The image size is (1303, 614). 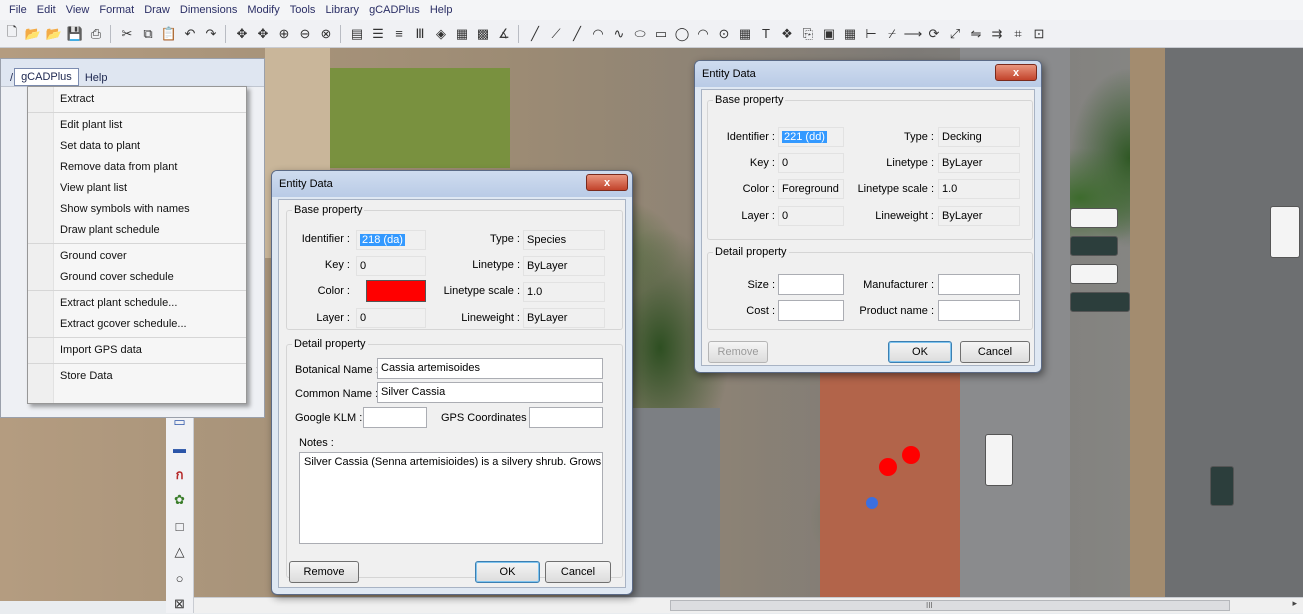 What do you see at coordinates (342, 10) in the screenshot?
I see `menu-library: Library` at bounding box center [342, 10].